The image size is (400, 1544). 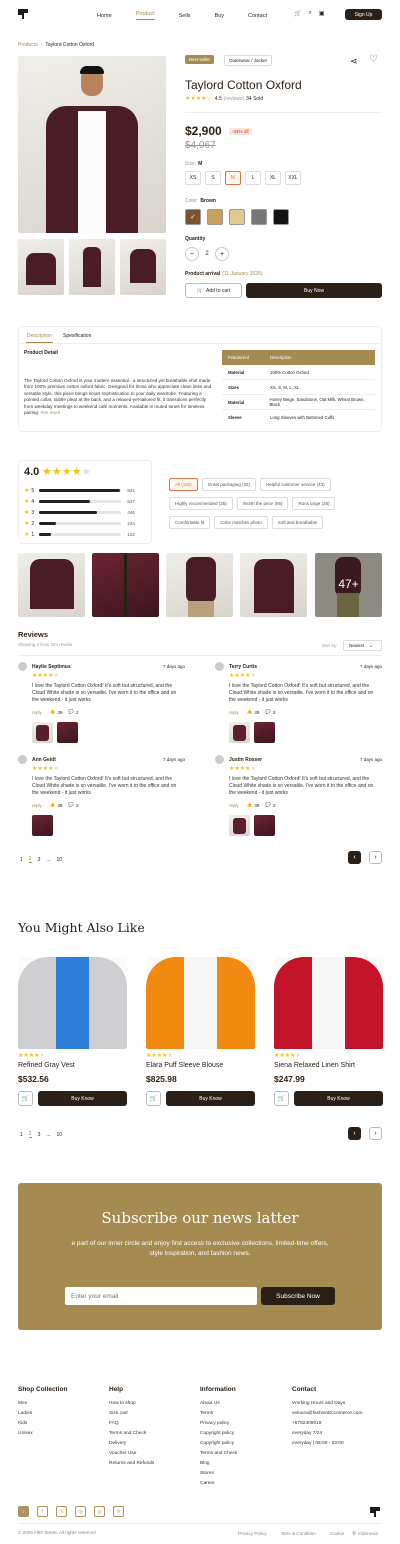 What do you see at coordinates (262, 503) in the screenshot?
I see `filter-chip: Worth the price (86)` at bounding box center [262, 503].